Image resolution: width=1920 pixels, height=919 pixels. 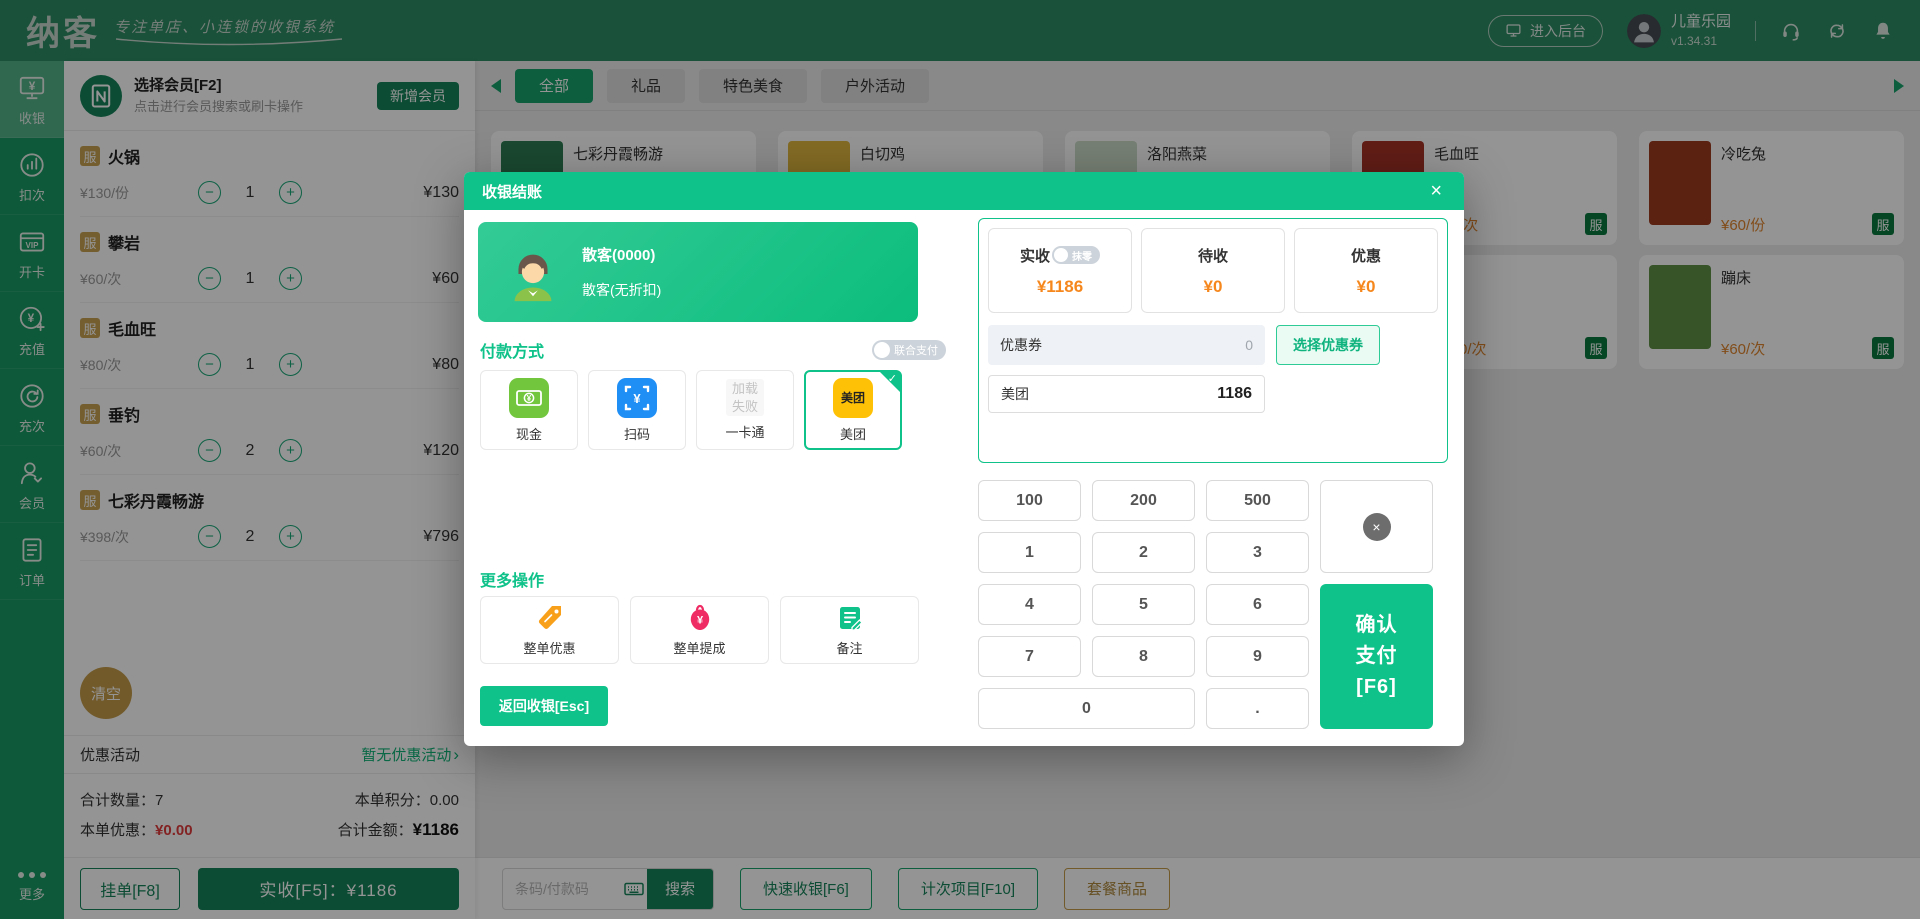 What do you see at coordinates (1249, 345) in the screenshot?
I see `coupon-count: 0` at bounding box center [1249, 345].